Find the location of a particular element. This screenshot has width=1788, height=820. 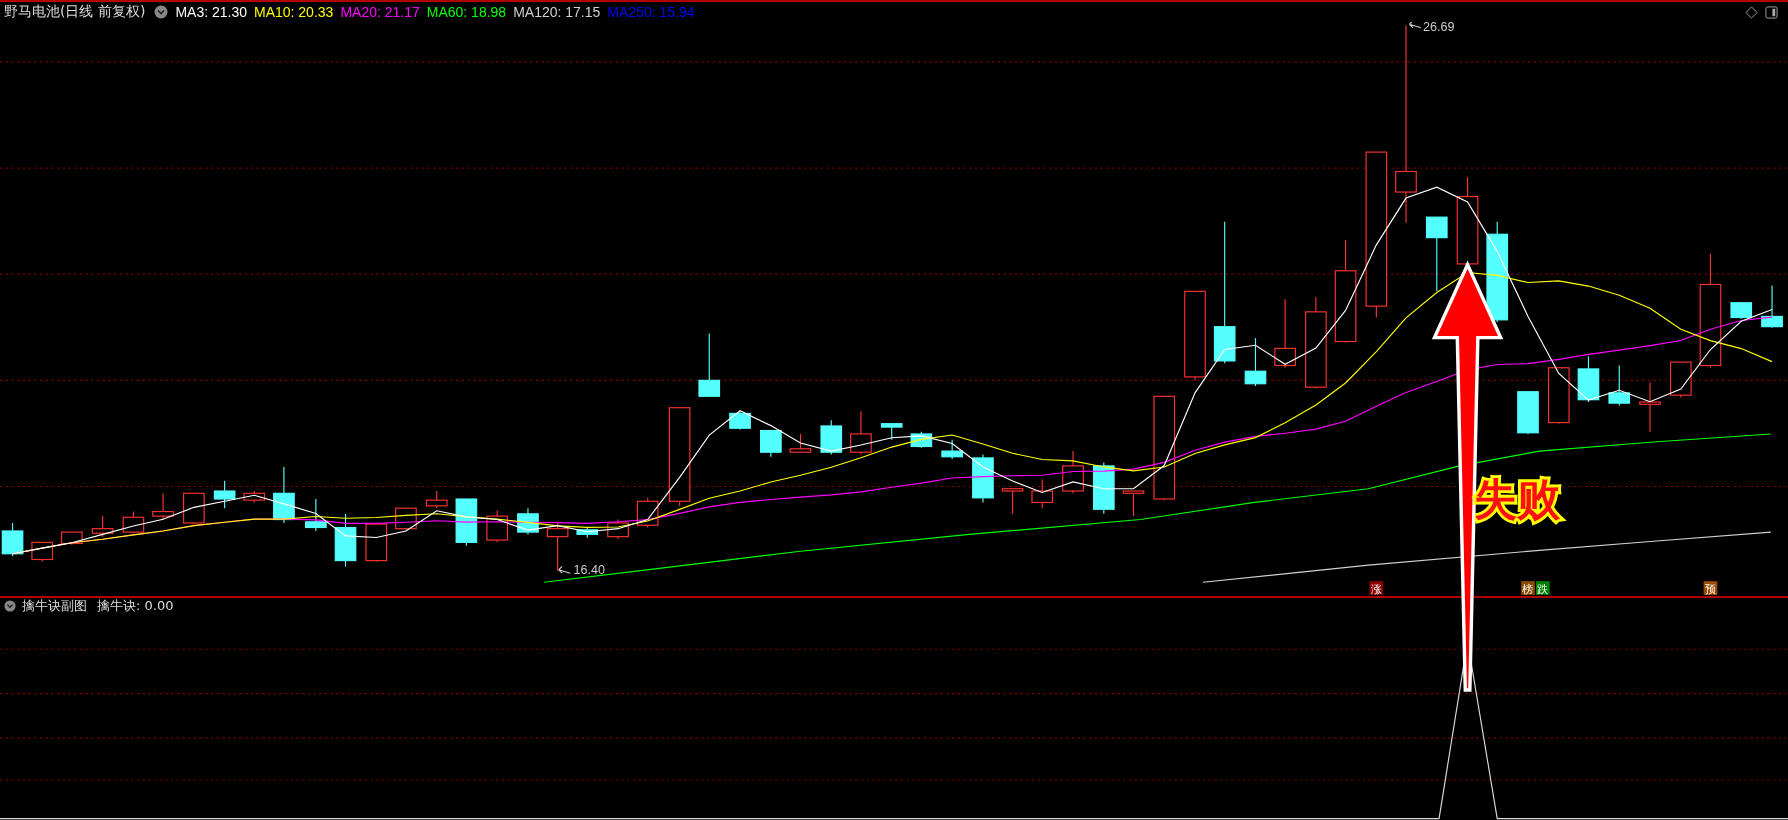

panel-toggle-icon is located at coordinates (1771, 12).